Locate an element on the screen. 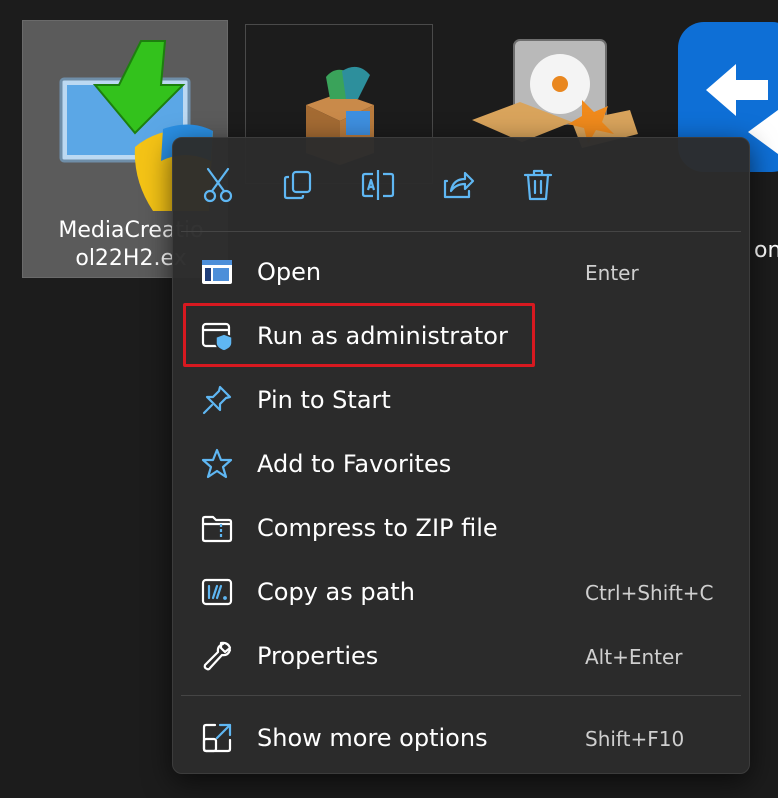 The height and width of the screenshot is (798, 778). rename-icon is located at coordinates (378, 185).